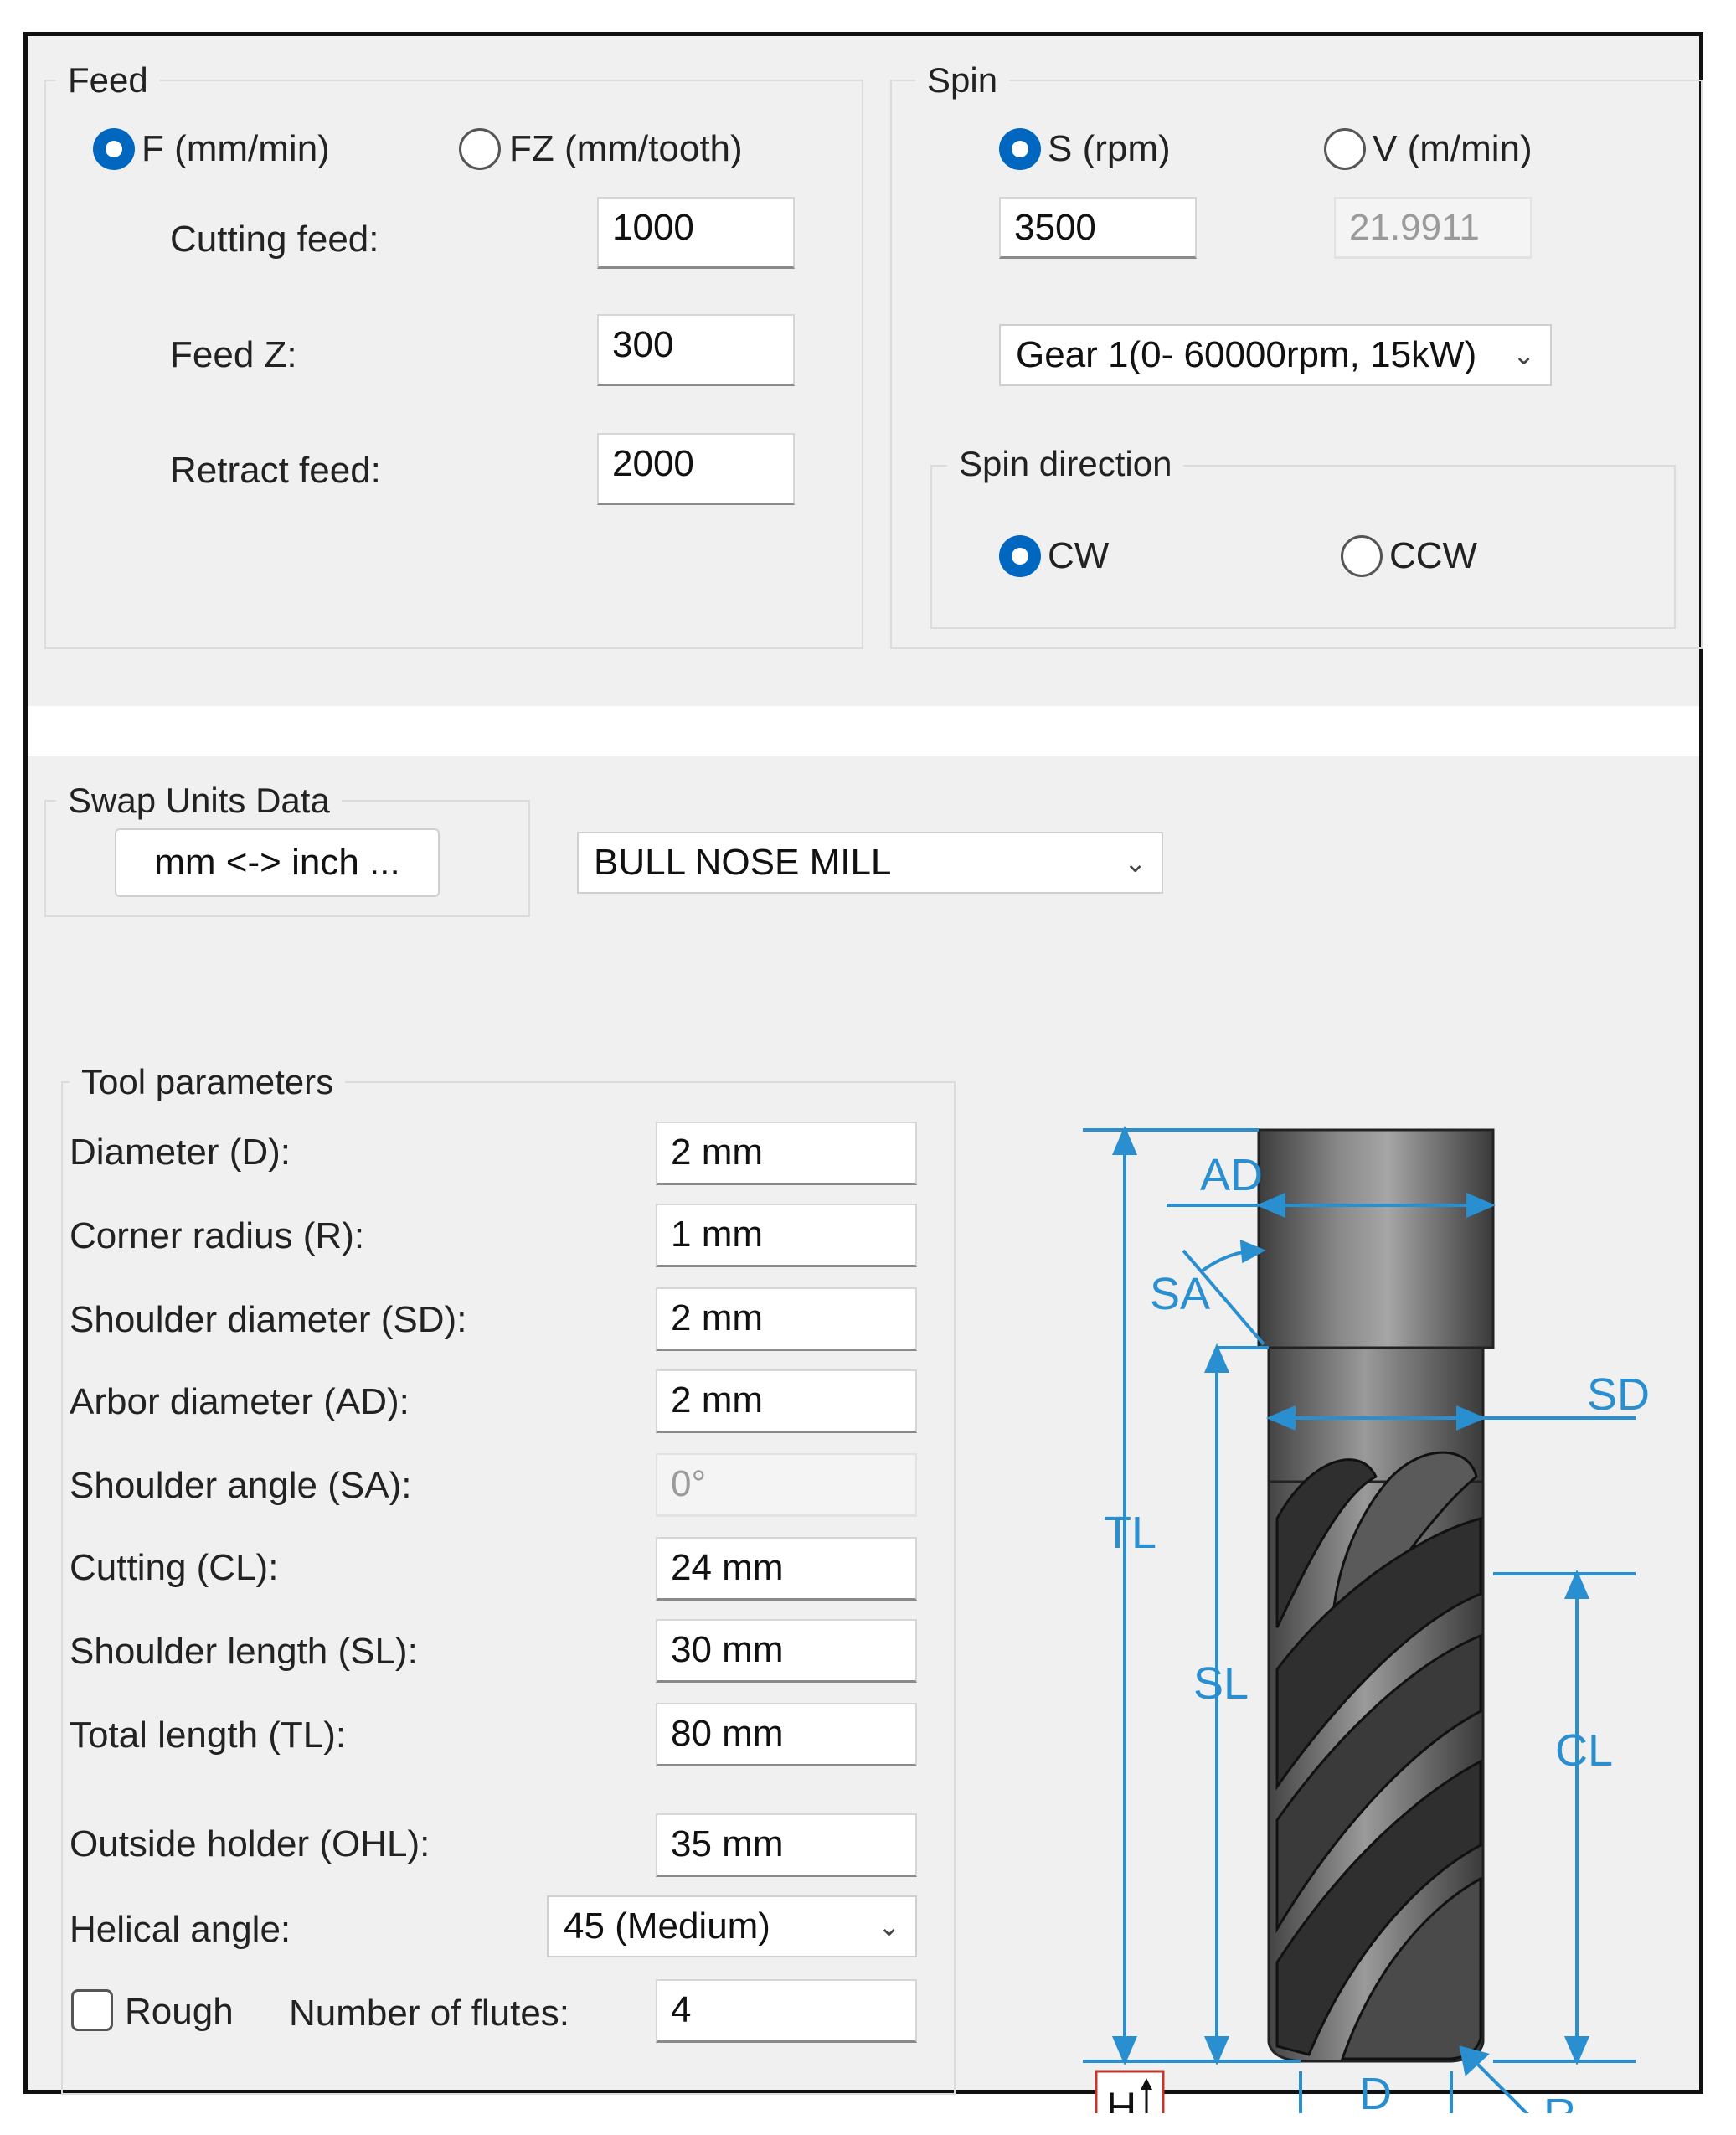 Image resolution: width=1736 pixels, height=2135 pixels. I want to click on spindle-speed-input: 3500, so click(1098, 228).